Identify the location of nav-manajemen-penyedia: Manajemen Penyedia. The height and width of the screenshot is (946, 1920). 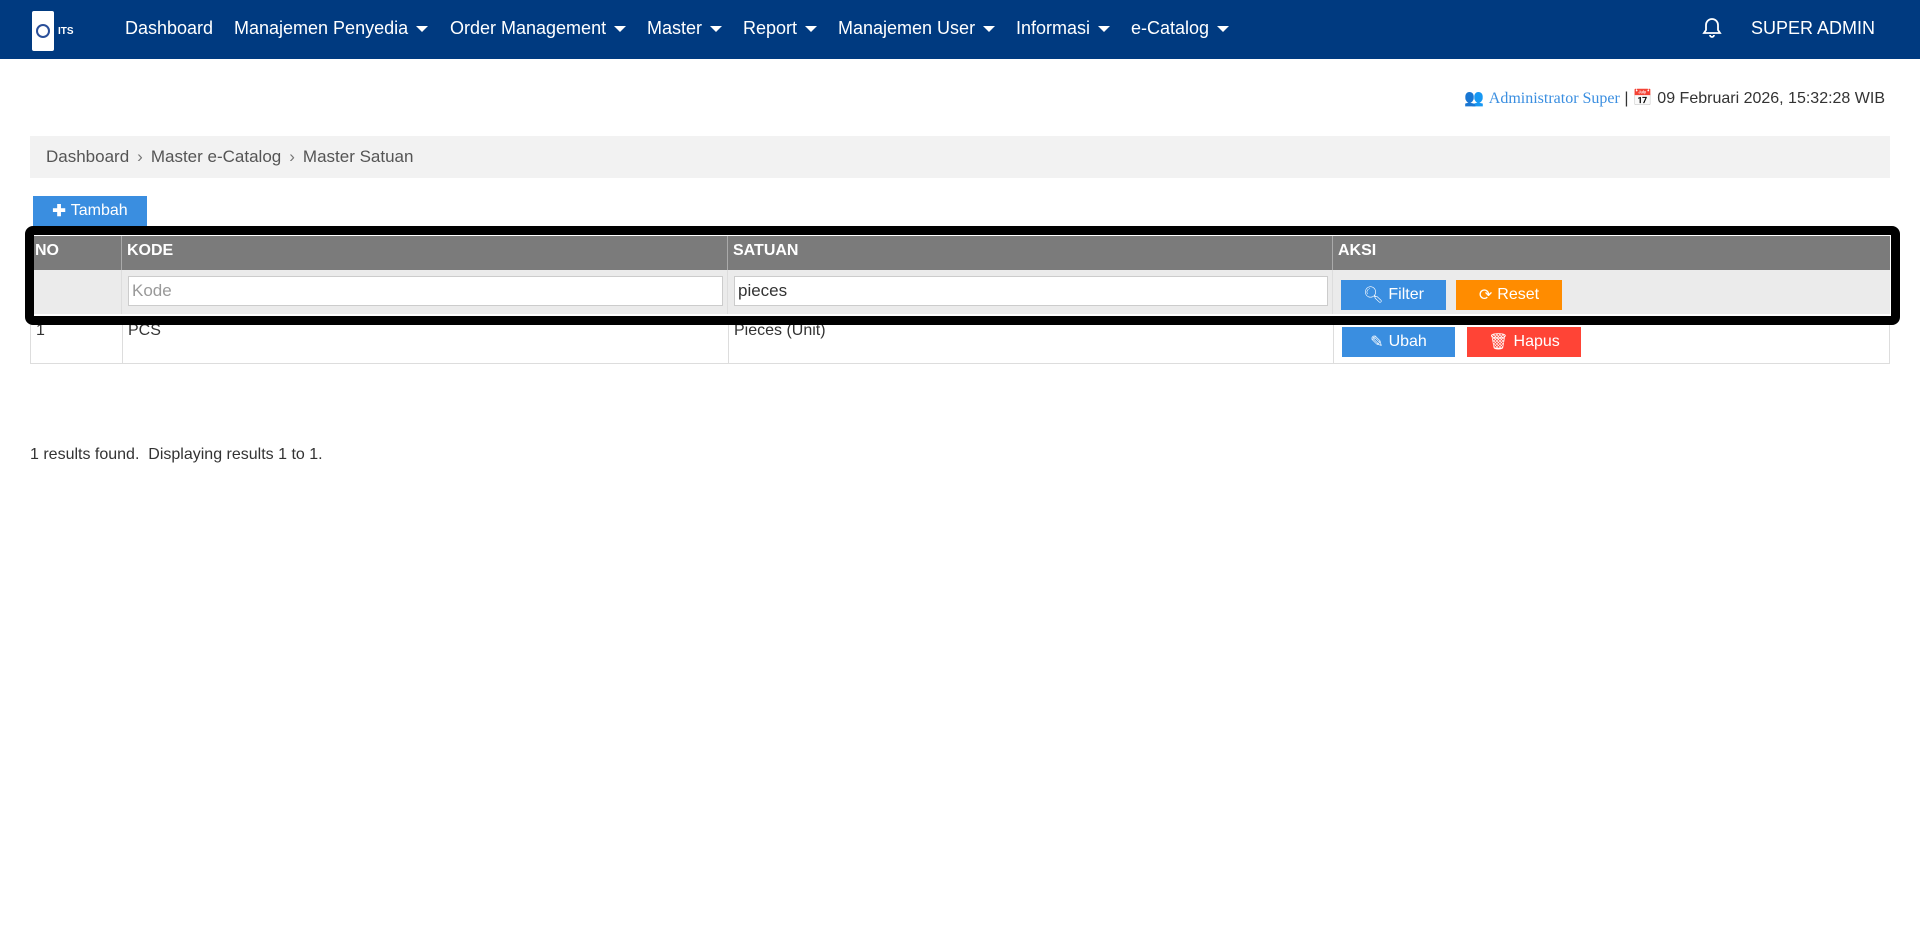
(331, 28).